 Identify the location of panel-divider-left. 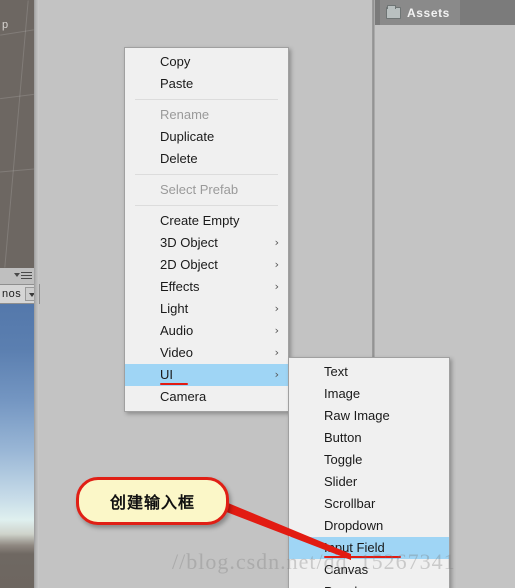
(36, 294).